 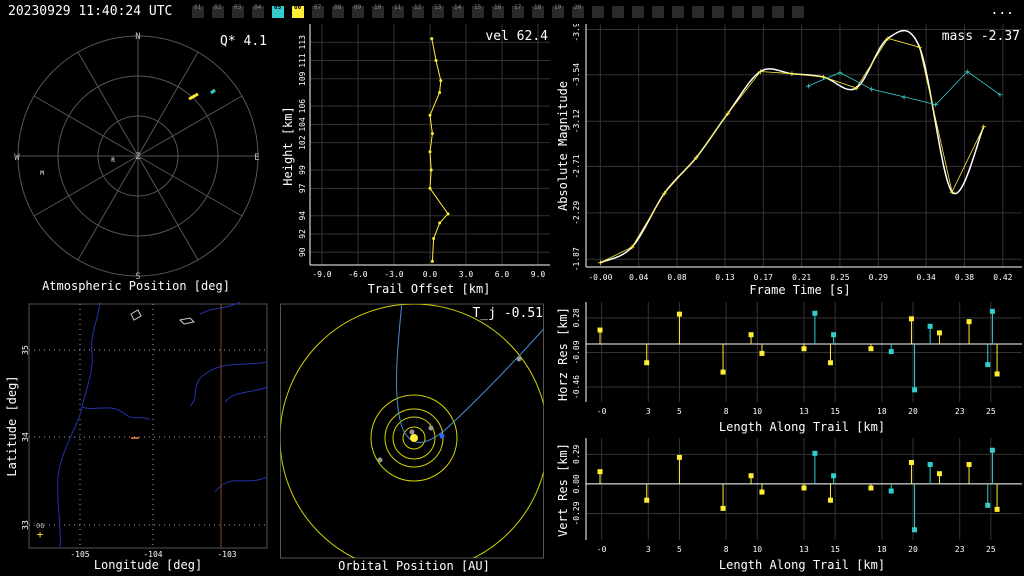 I want to click on station-toggle-13: 13, so click(x=438, y=11).